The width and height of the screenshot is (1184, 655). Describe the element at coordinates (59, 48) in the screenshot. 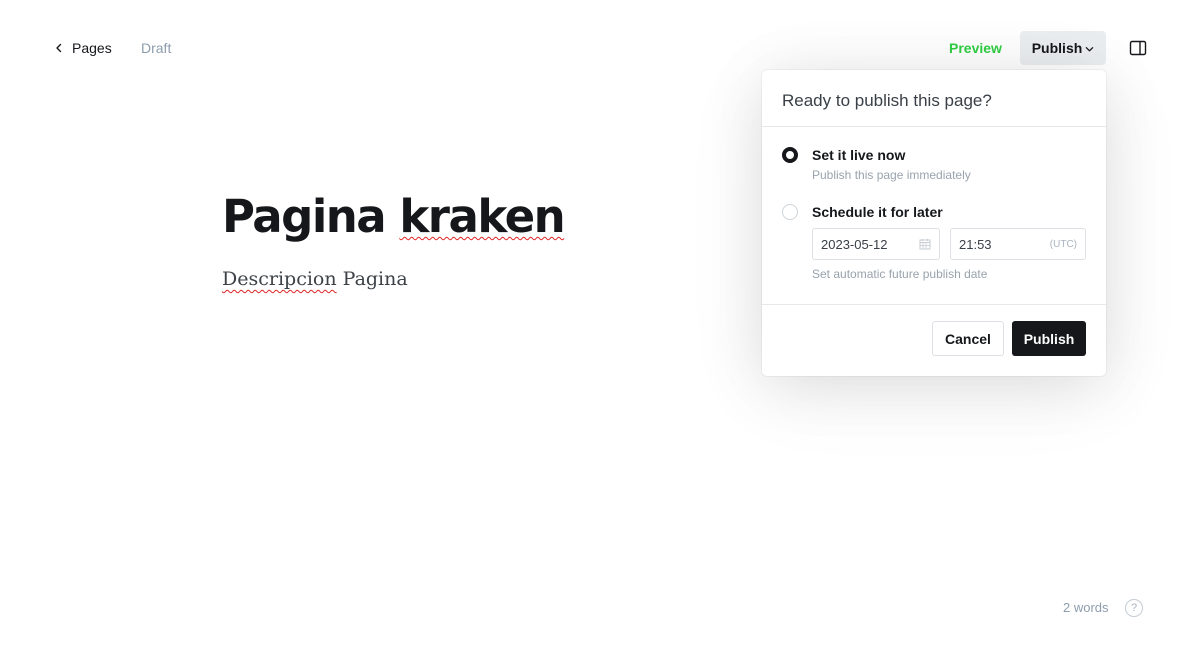

I see `chevron-left-icon` at that location.